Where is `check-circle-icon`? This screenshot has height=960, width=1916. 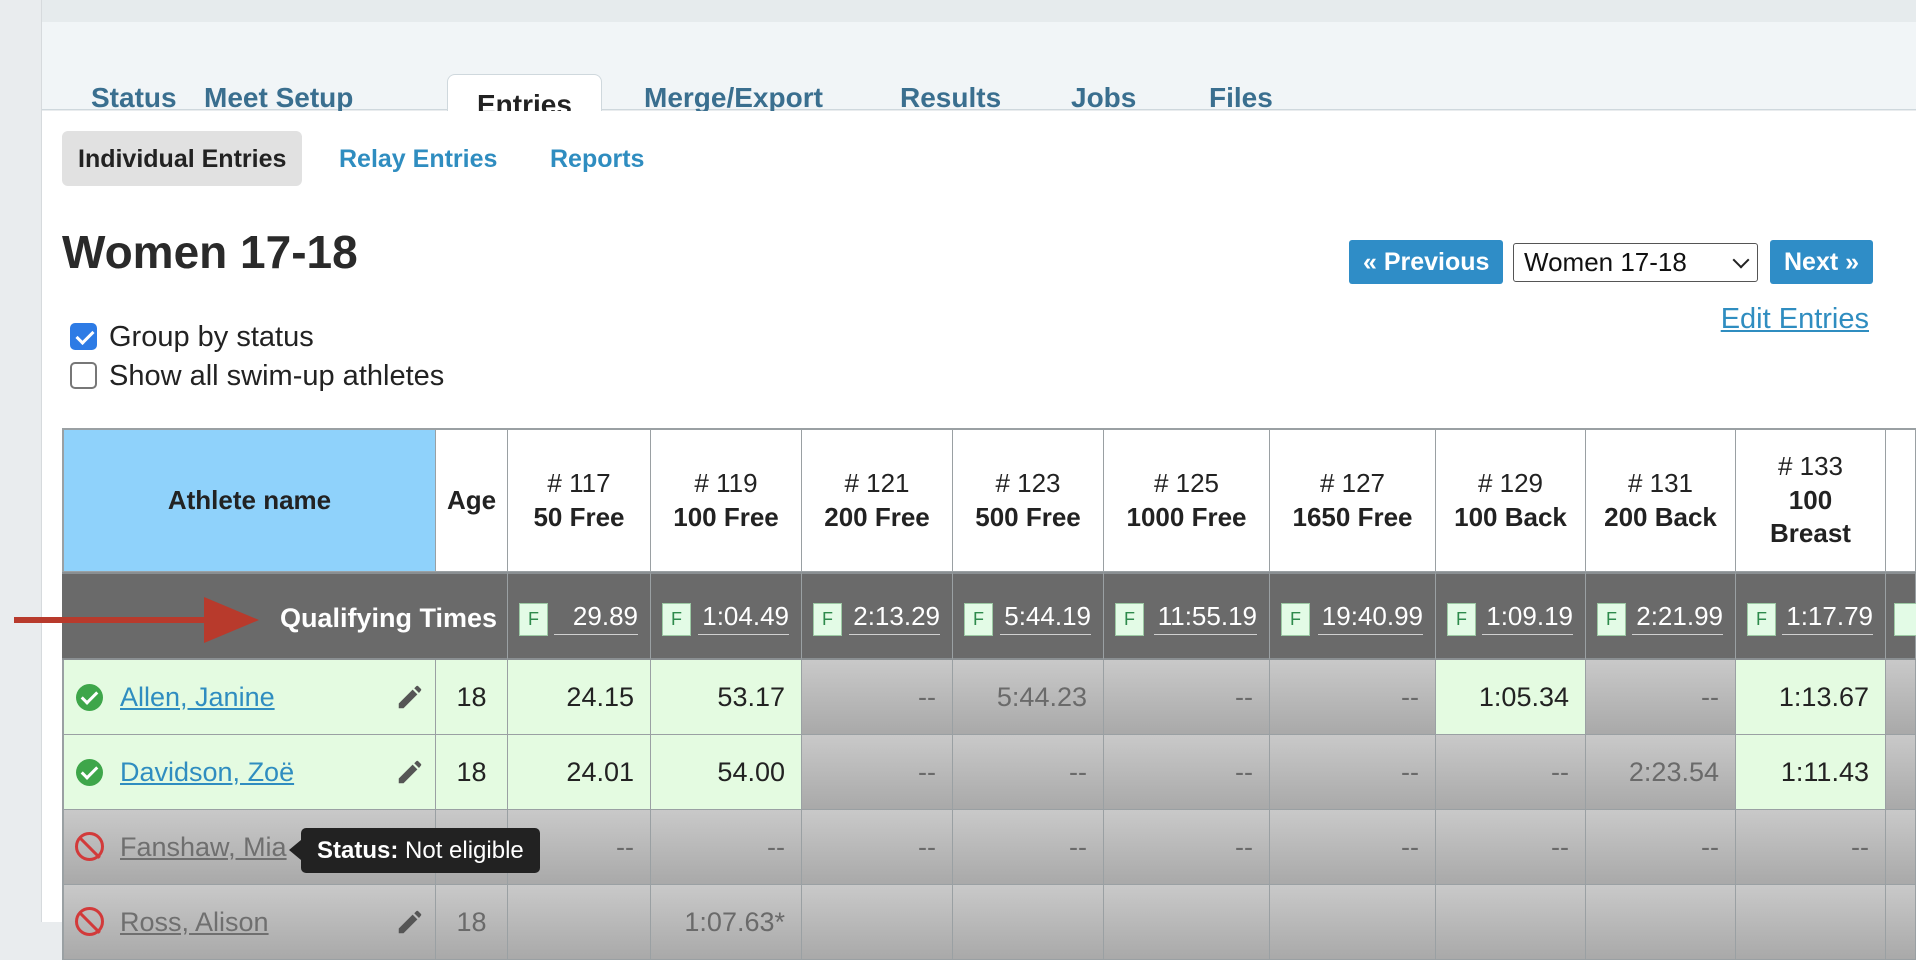 check-circle-icon is located at coordinates (89, 697).